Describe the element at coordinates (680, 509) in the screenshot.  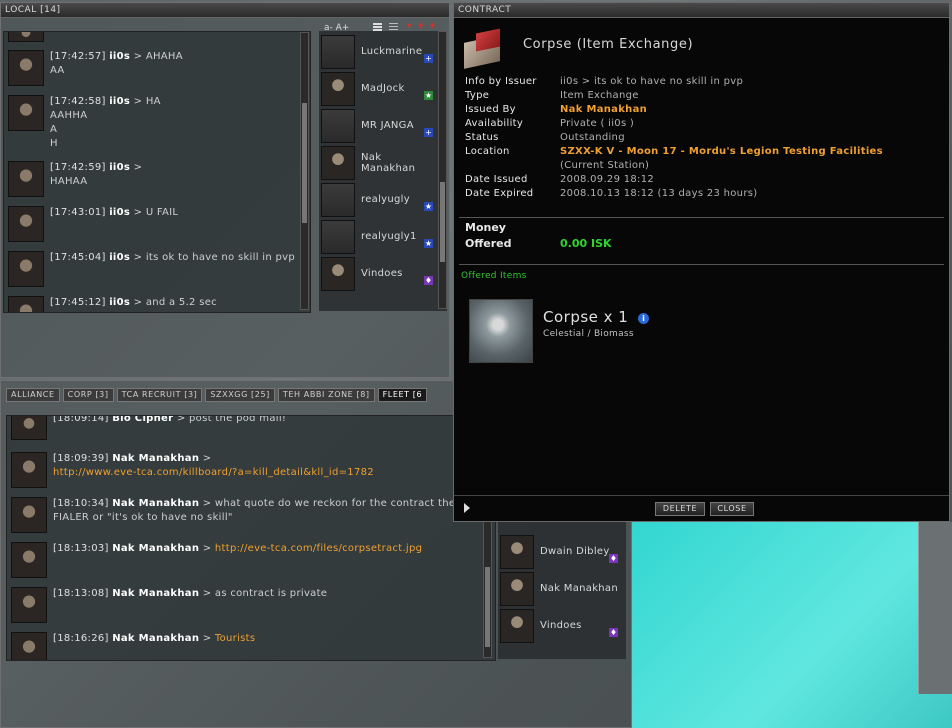
I see `delete-button: DELETE` at that location.